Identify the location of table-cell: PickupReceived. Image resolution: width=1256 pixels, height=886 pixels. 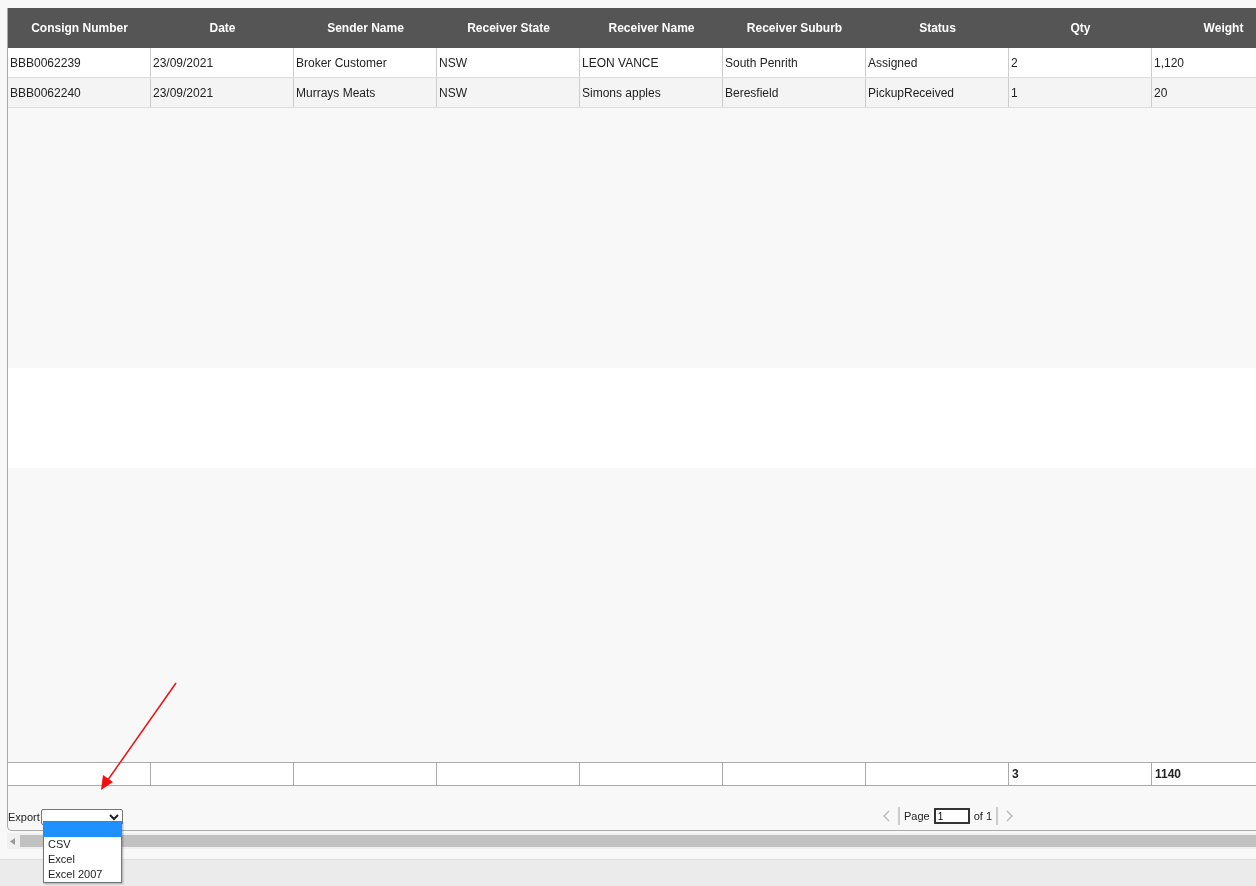
(937, 92).